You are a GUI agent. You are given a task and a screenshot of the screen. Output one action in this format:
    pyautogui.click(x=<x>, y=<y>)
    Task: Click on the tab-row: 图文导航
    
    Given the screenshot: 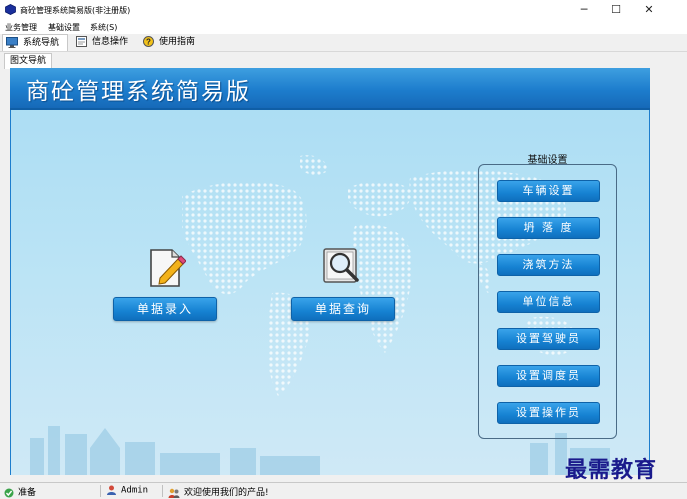 What is the action you would take?
    pyautogui.click(x=343, y=60)
    